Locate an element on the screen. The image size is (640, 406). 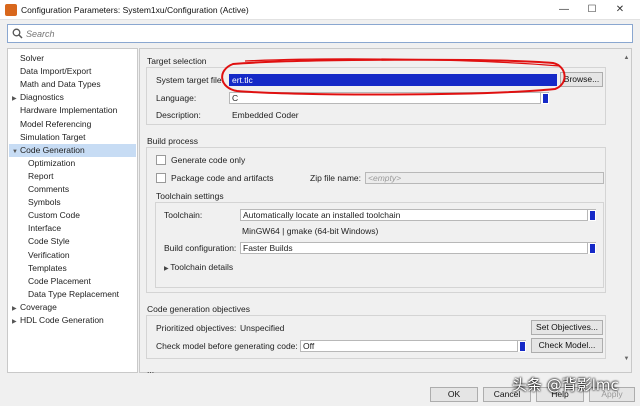
tree-item: Model Referencing is located at coordinates (72, 124).